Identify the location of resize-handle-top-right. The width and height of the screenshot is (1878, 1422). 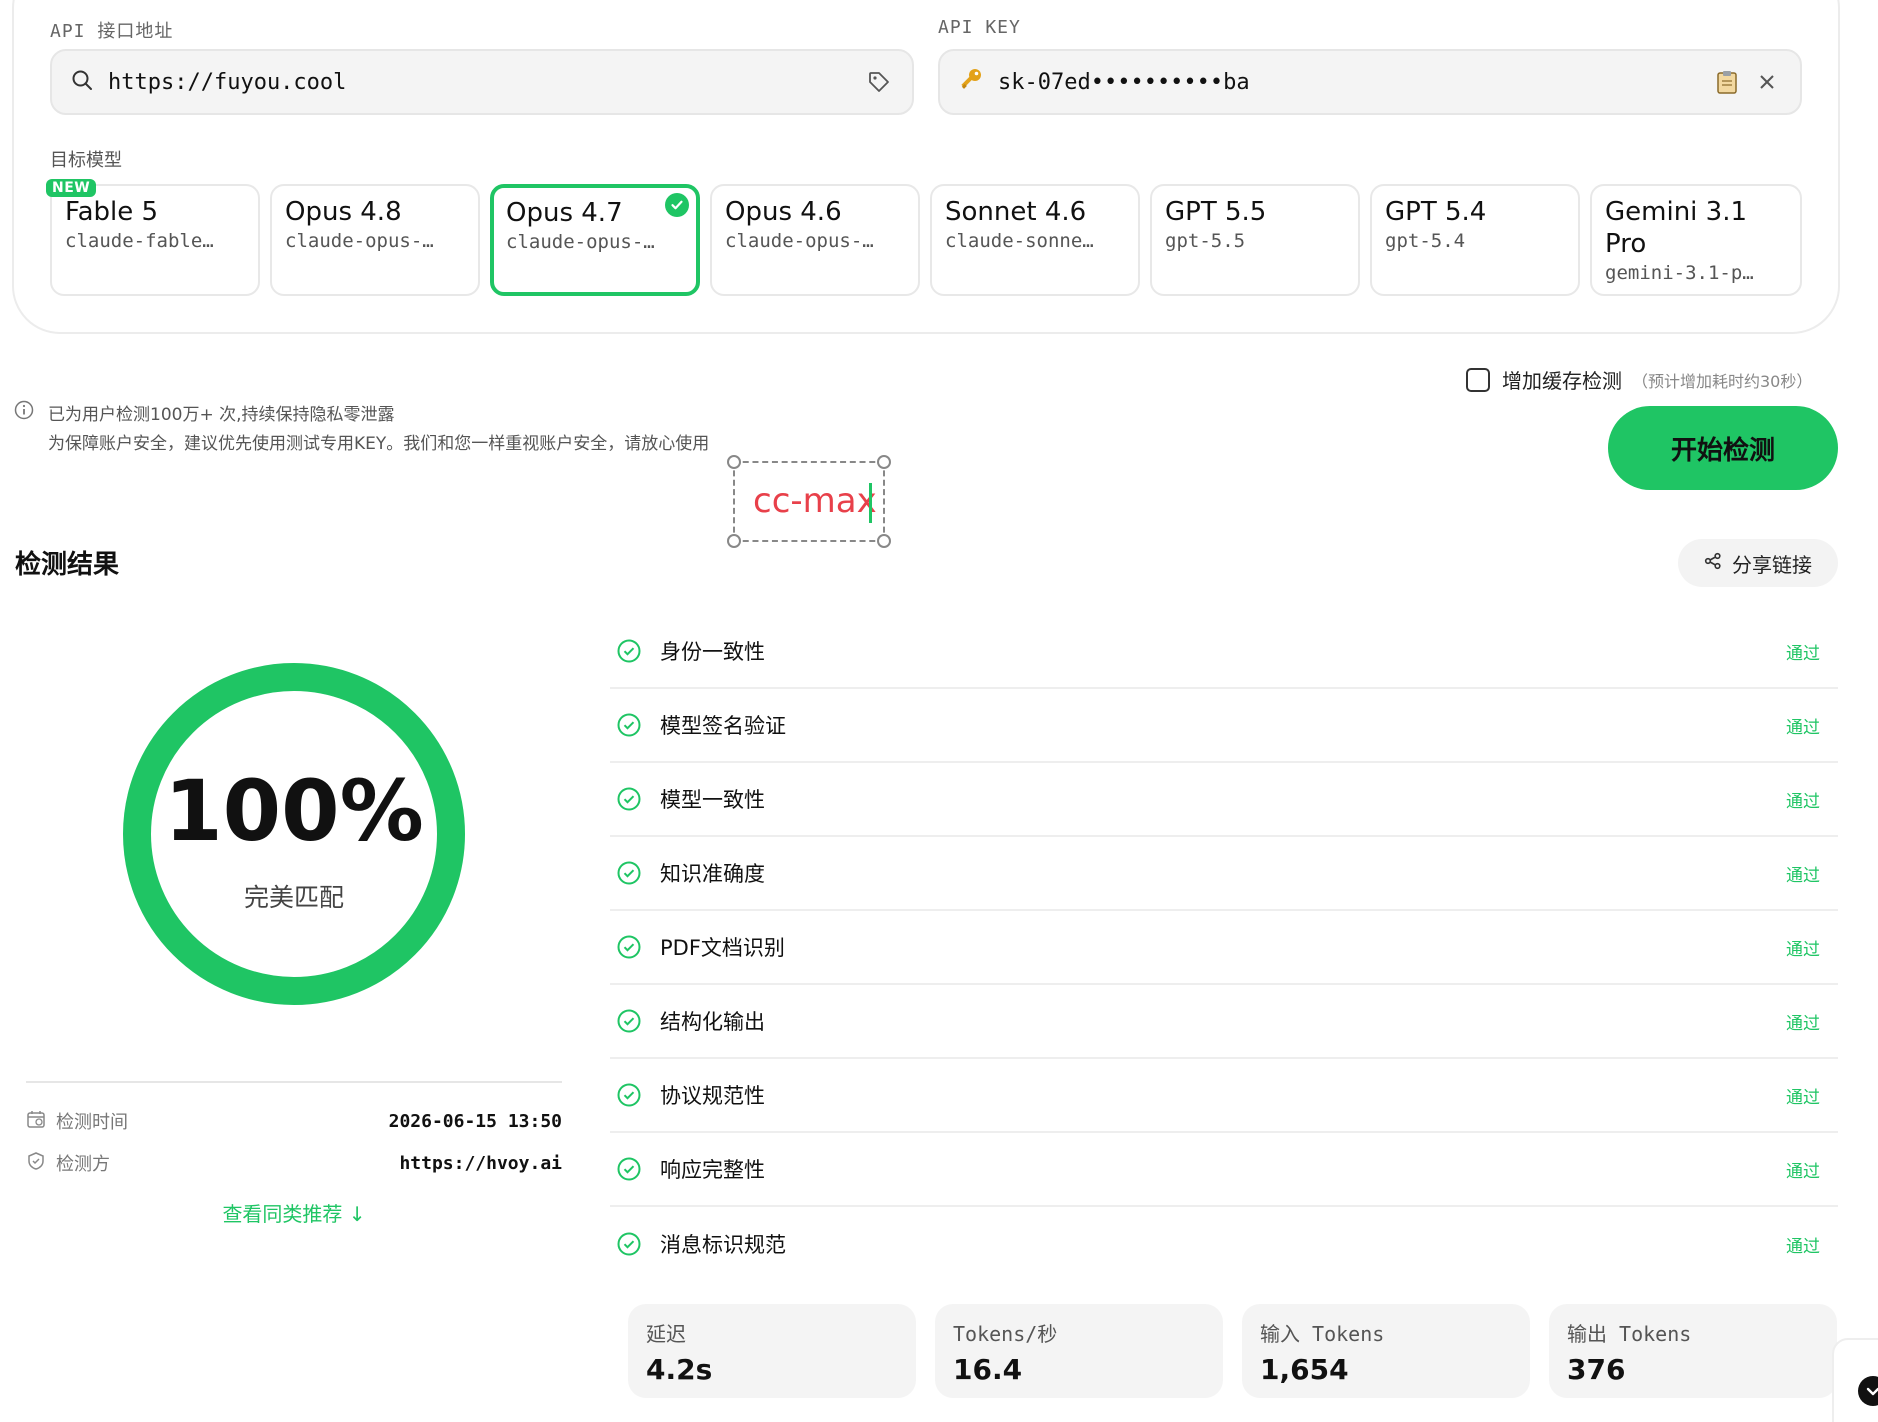
(884, 462).